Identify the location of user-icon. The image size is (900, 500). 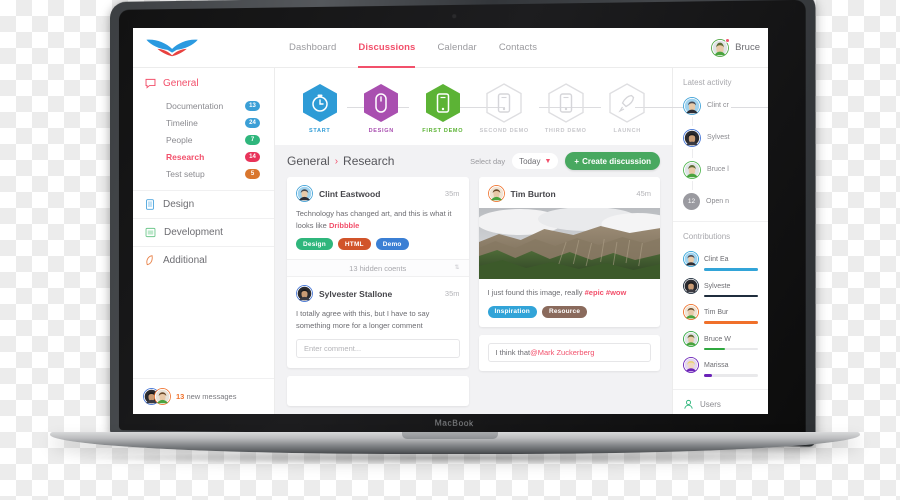
(688, 404).